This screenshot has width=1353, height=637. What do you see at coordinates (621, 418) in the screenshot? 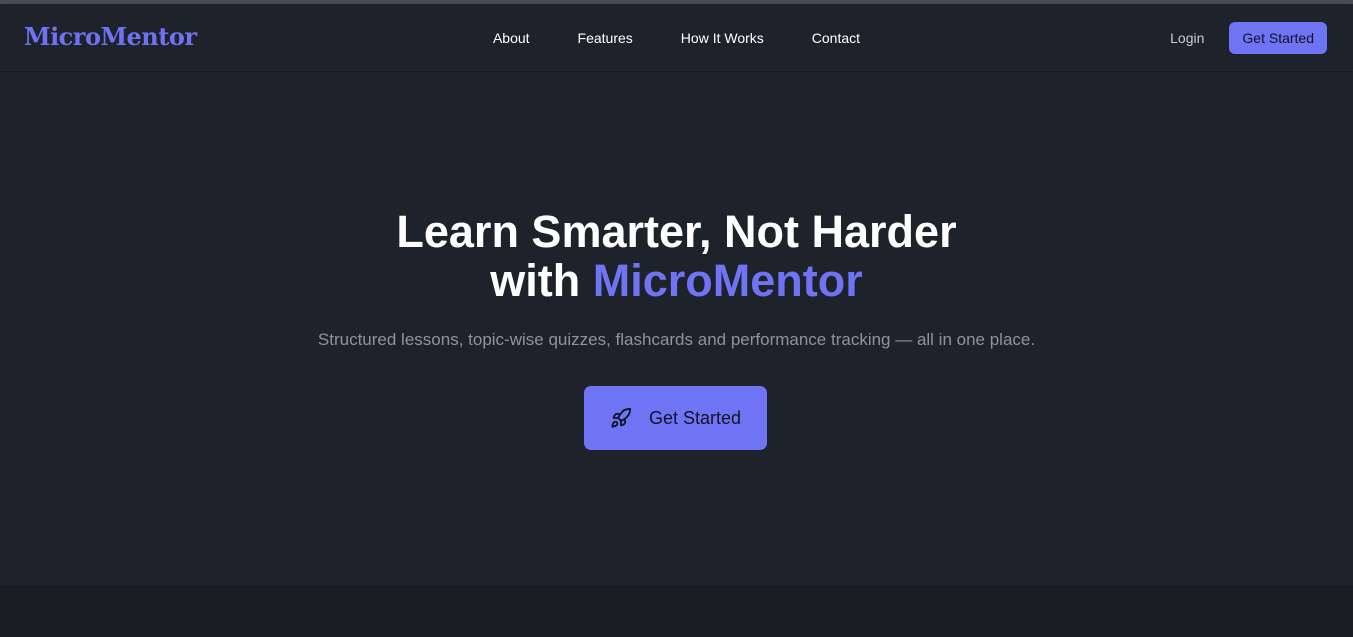
I see `rocket-icon` at bounding box center [621, 418].